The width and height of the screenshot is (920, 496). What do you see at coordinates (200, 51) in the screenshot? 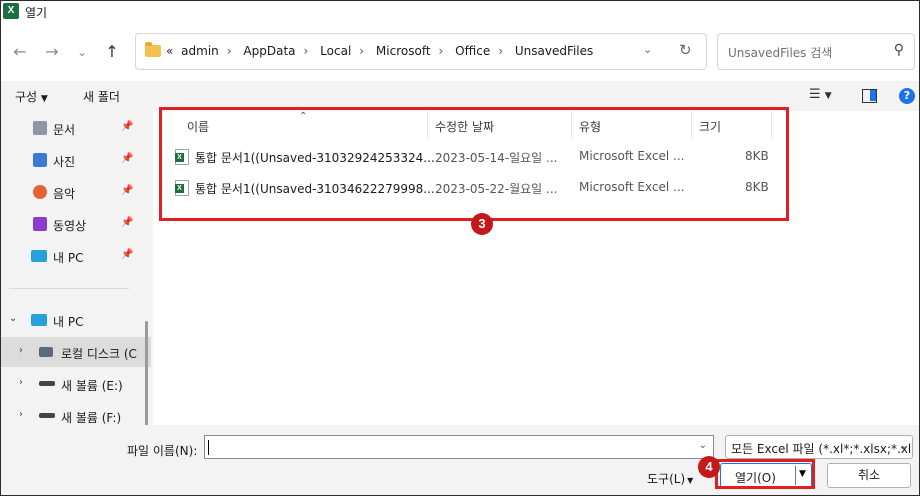
I see `breadcrumb-admin: admin` at bounding box center [200, 51].